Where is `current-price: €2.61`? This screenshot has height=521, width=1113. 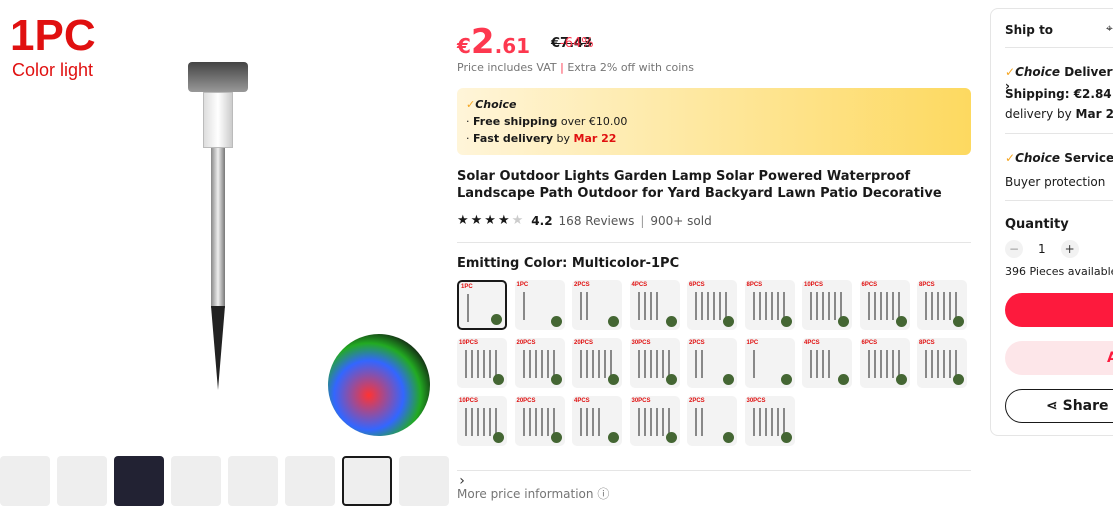 current-price: €2.61 is located at coordinates (494, 42).